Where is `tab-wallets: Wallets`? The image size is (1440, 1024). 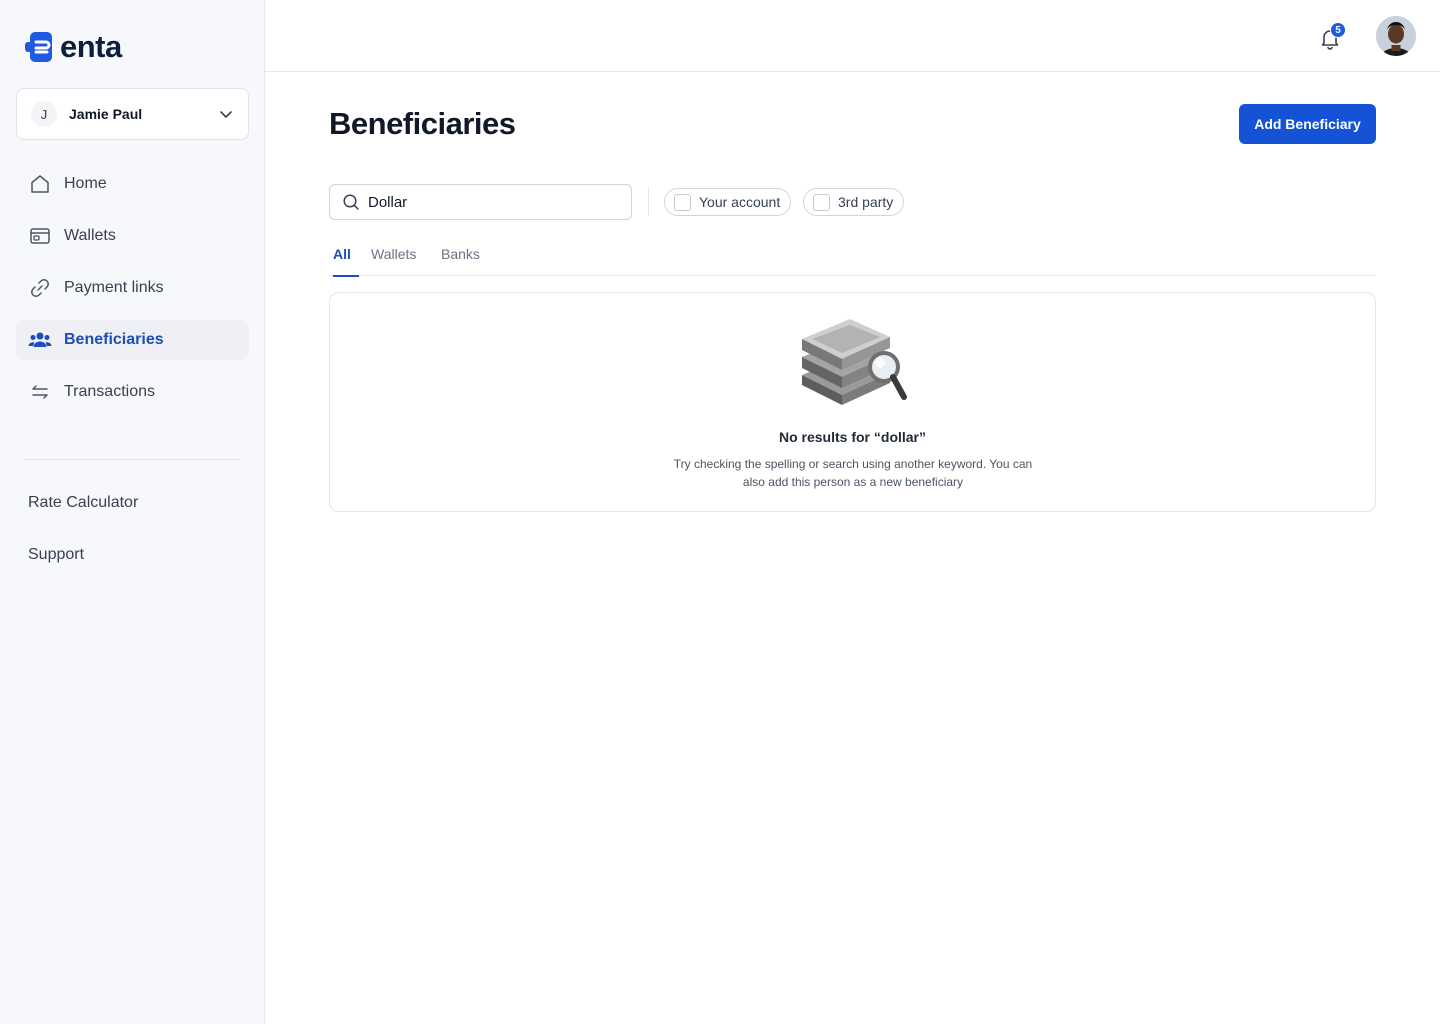
tab-wallets: Wallets is located at coordinates (393, 261).